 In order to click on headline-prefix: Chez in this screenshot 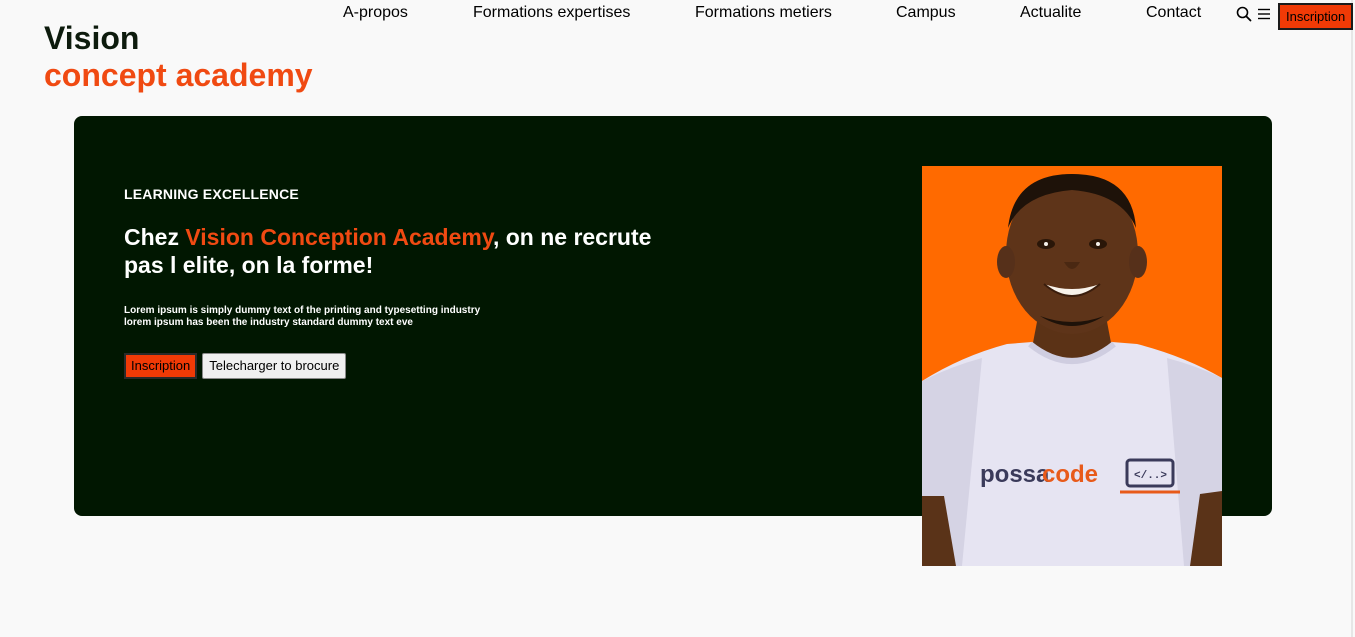, I will do `click(155, 237)`.